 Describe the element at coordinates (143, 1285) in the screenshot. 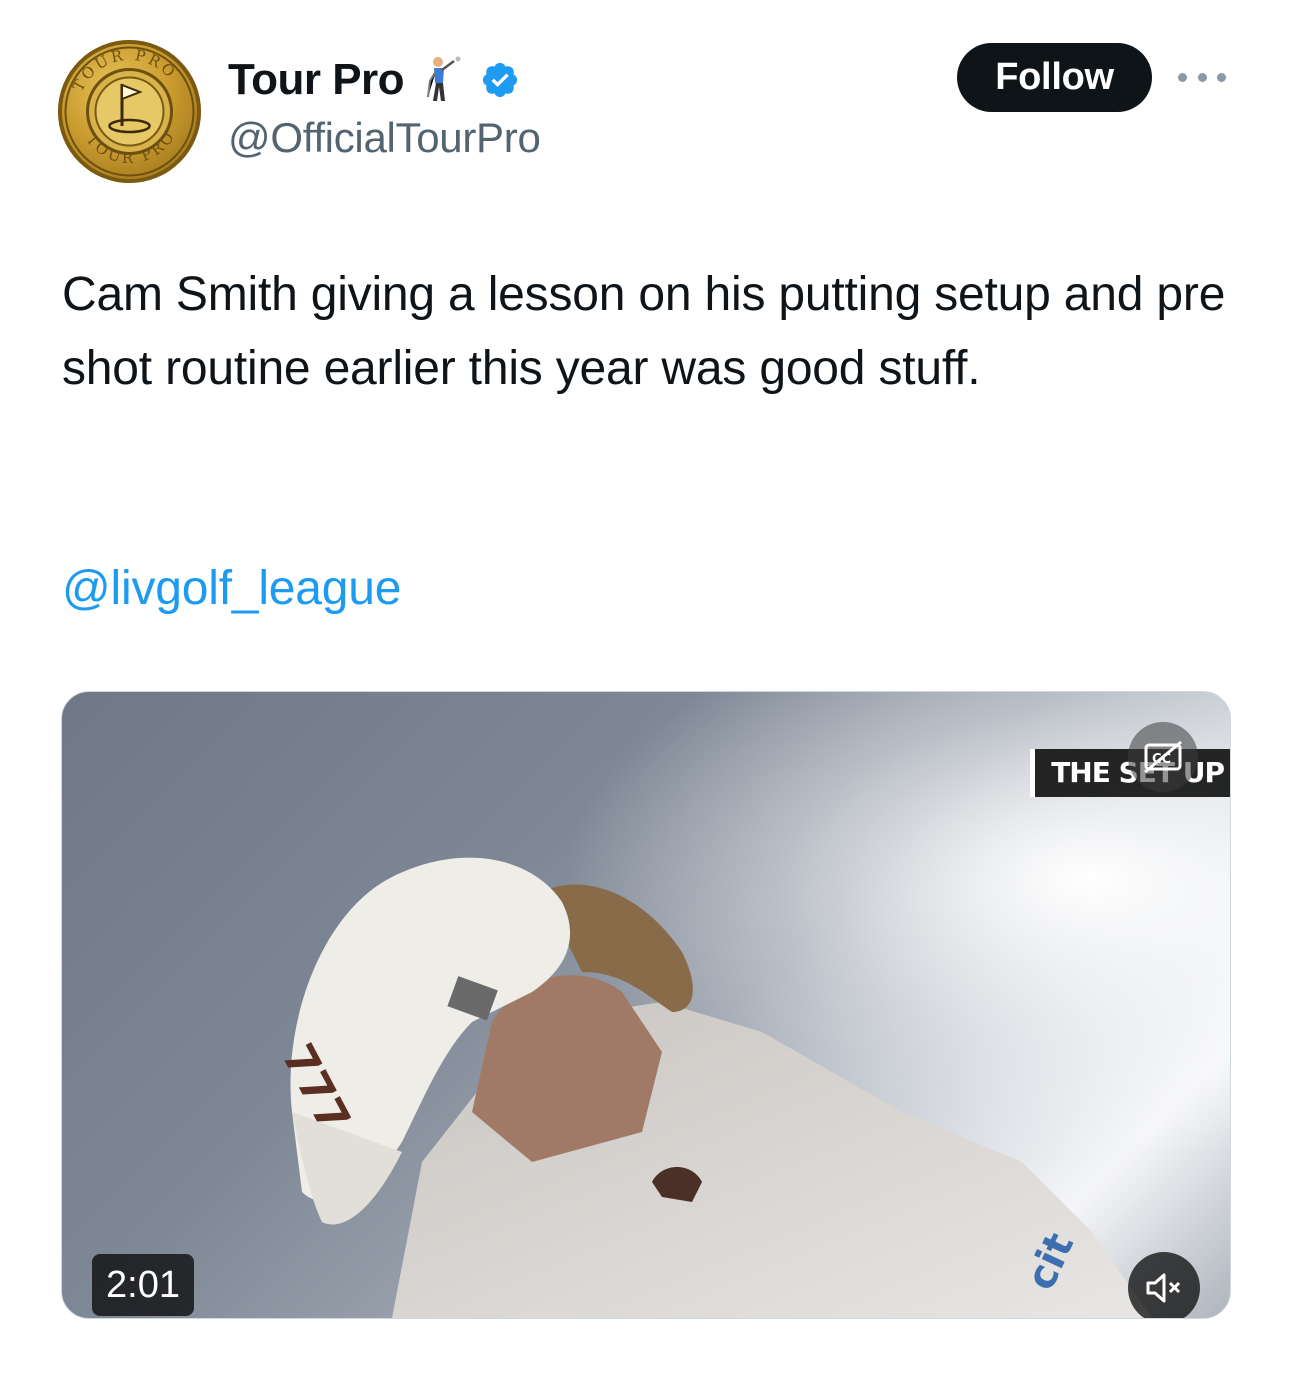

I see `video-duration: 2:01` at that location.